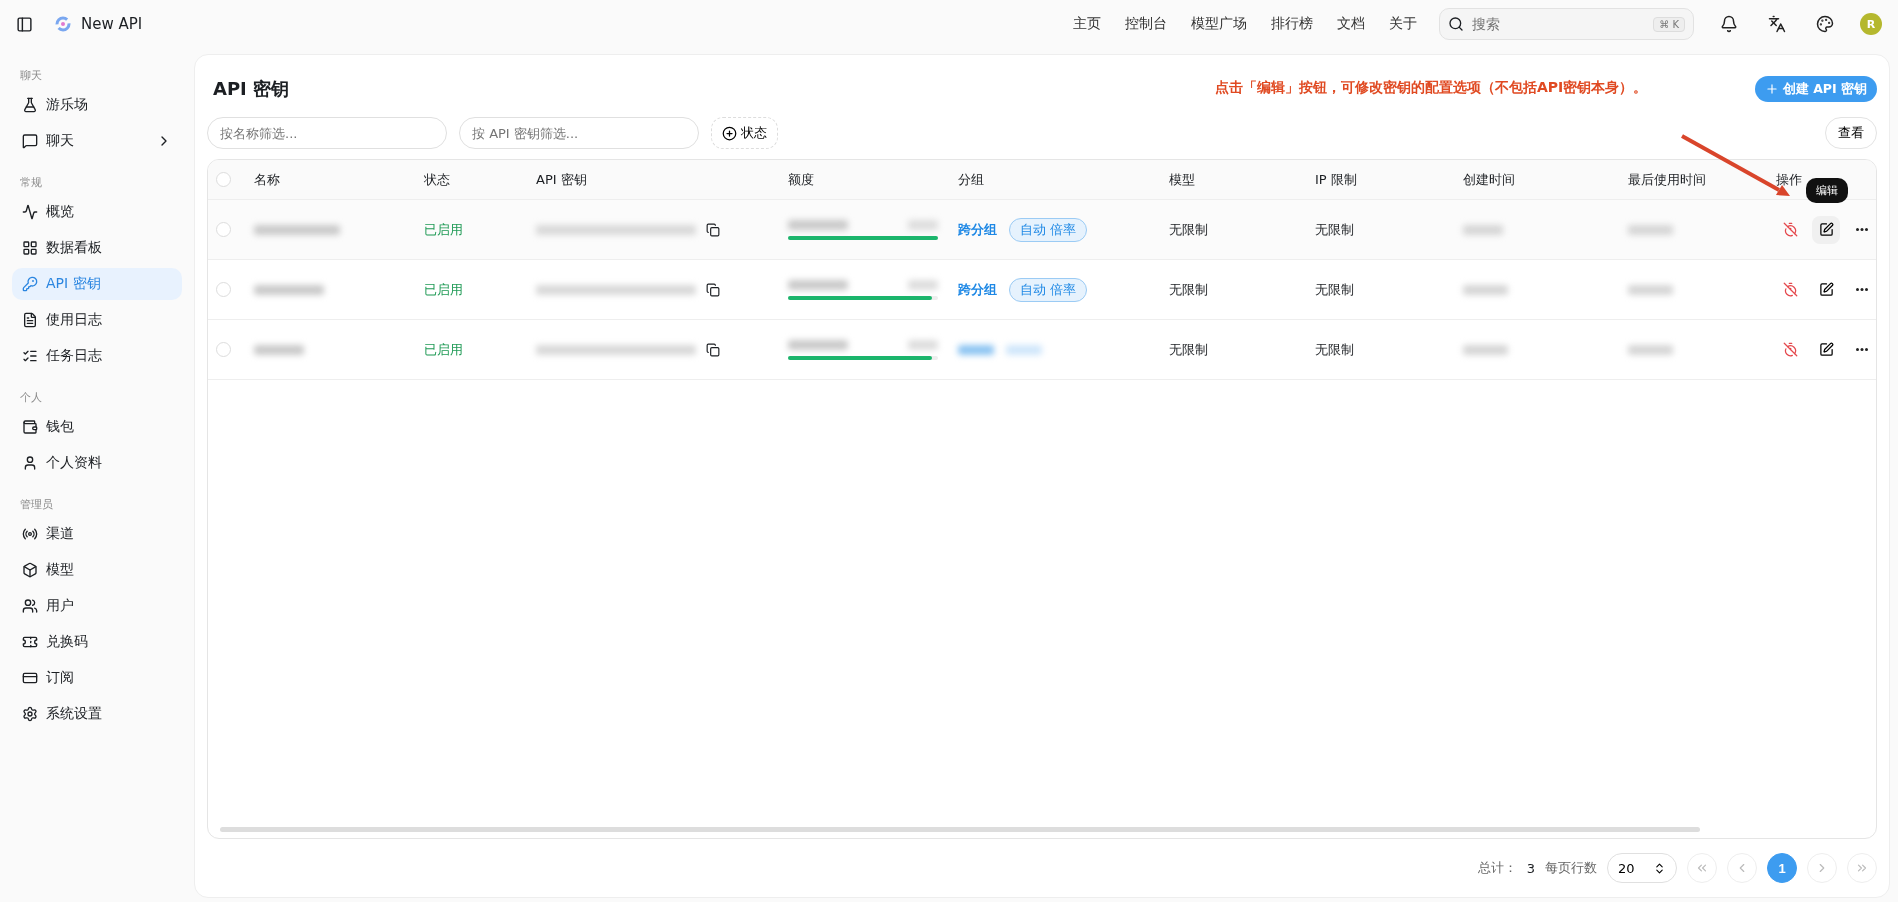 The image size is (1898, 902). Describe the element at coordinates (30, 570) in the screenshot. I see `cube-icon` at that location.